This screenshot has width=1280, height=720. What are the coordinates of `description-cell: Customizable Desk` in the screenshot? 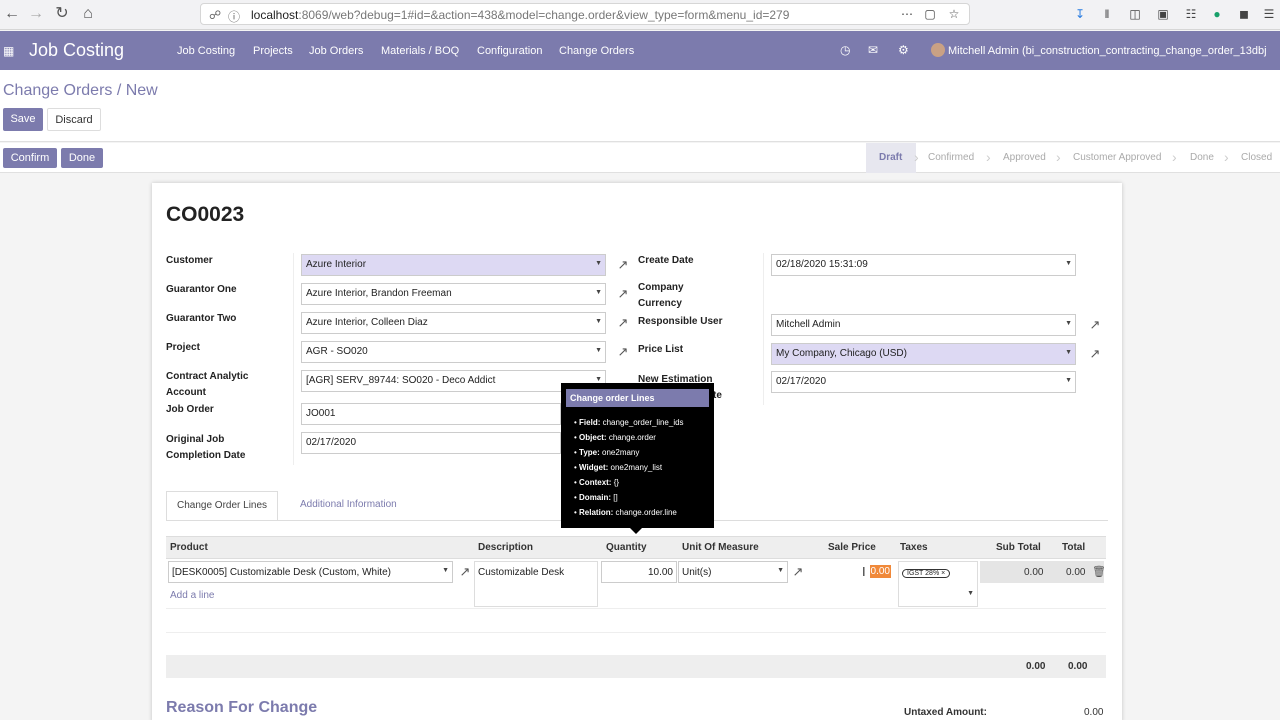 It's located at (536, 584).